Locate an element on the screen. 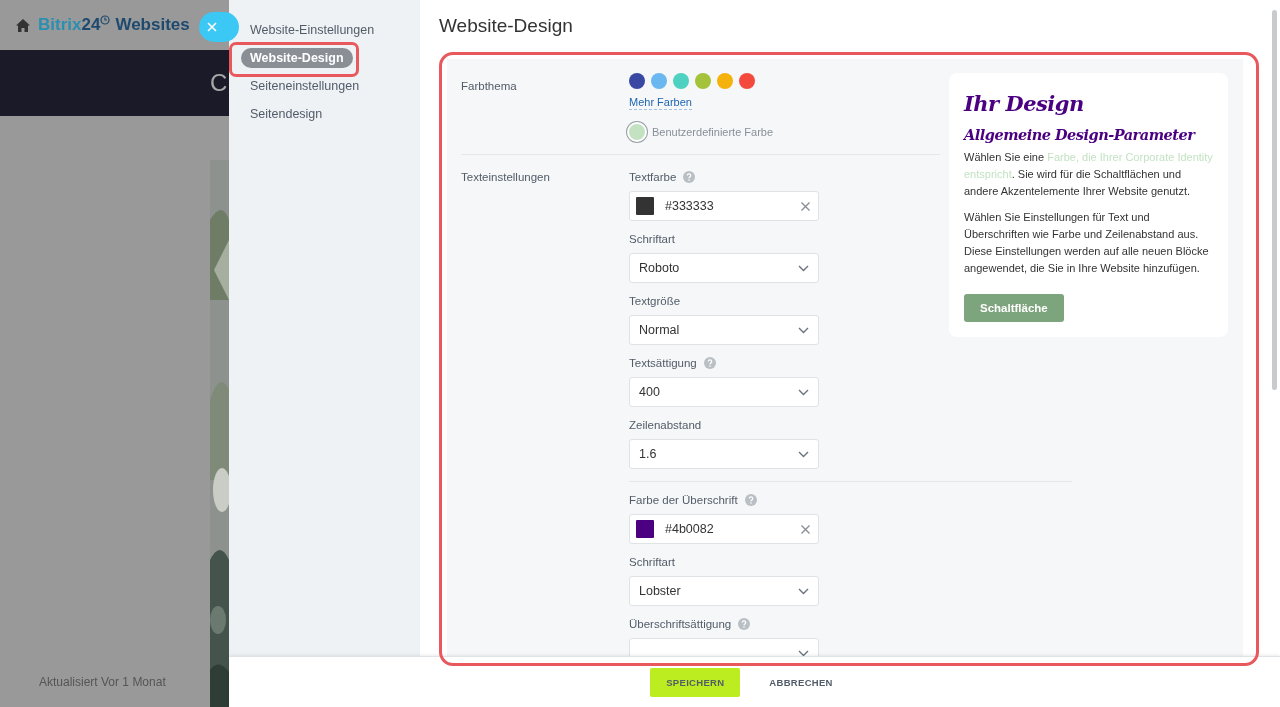 The width and height of the screenshot is (1280, 707). field-label: Farbe der Überschrift is located at coordinates (683, 500).